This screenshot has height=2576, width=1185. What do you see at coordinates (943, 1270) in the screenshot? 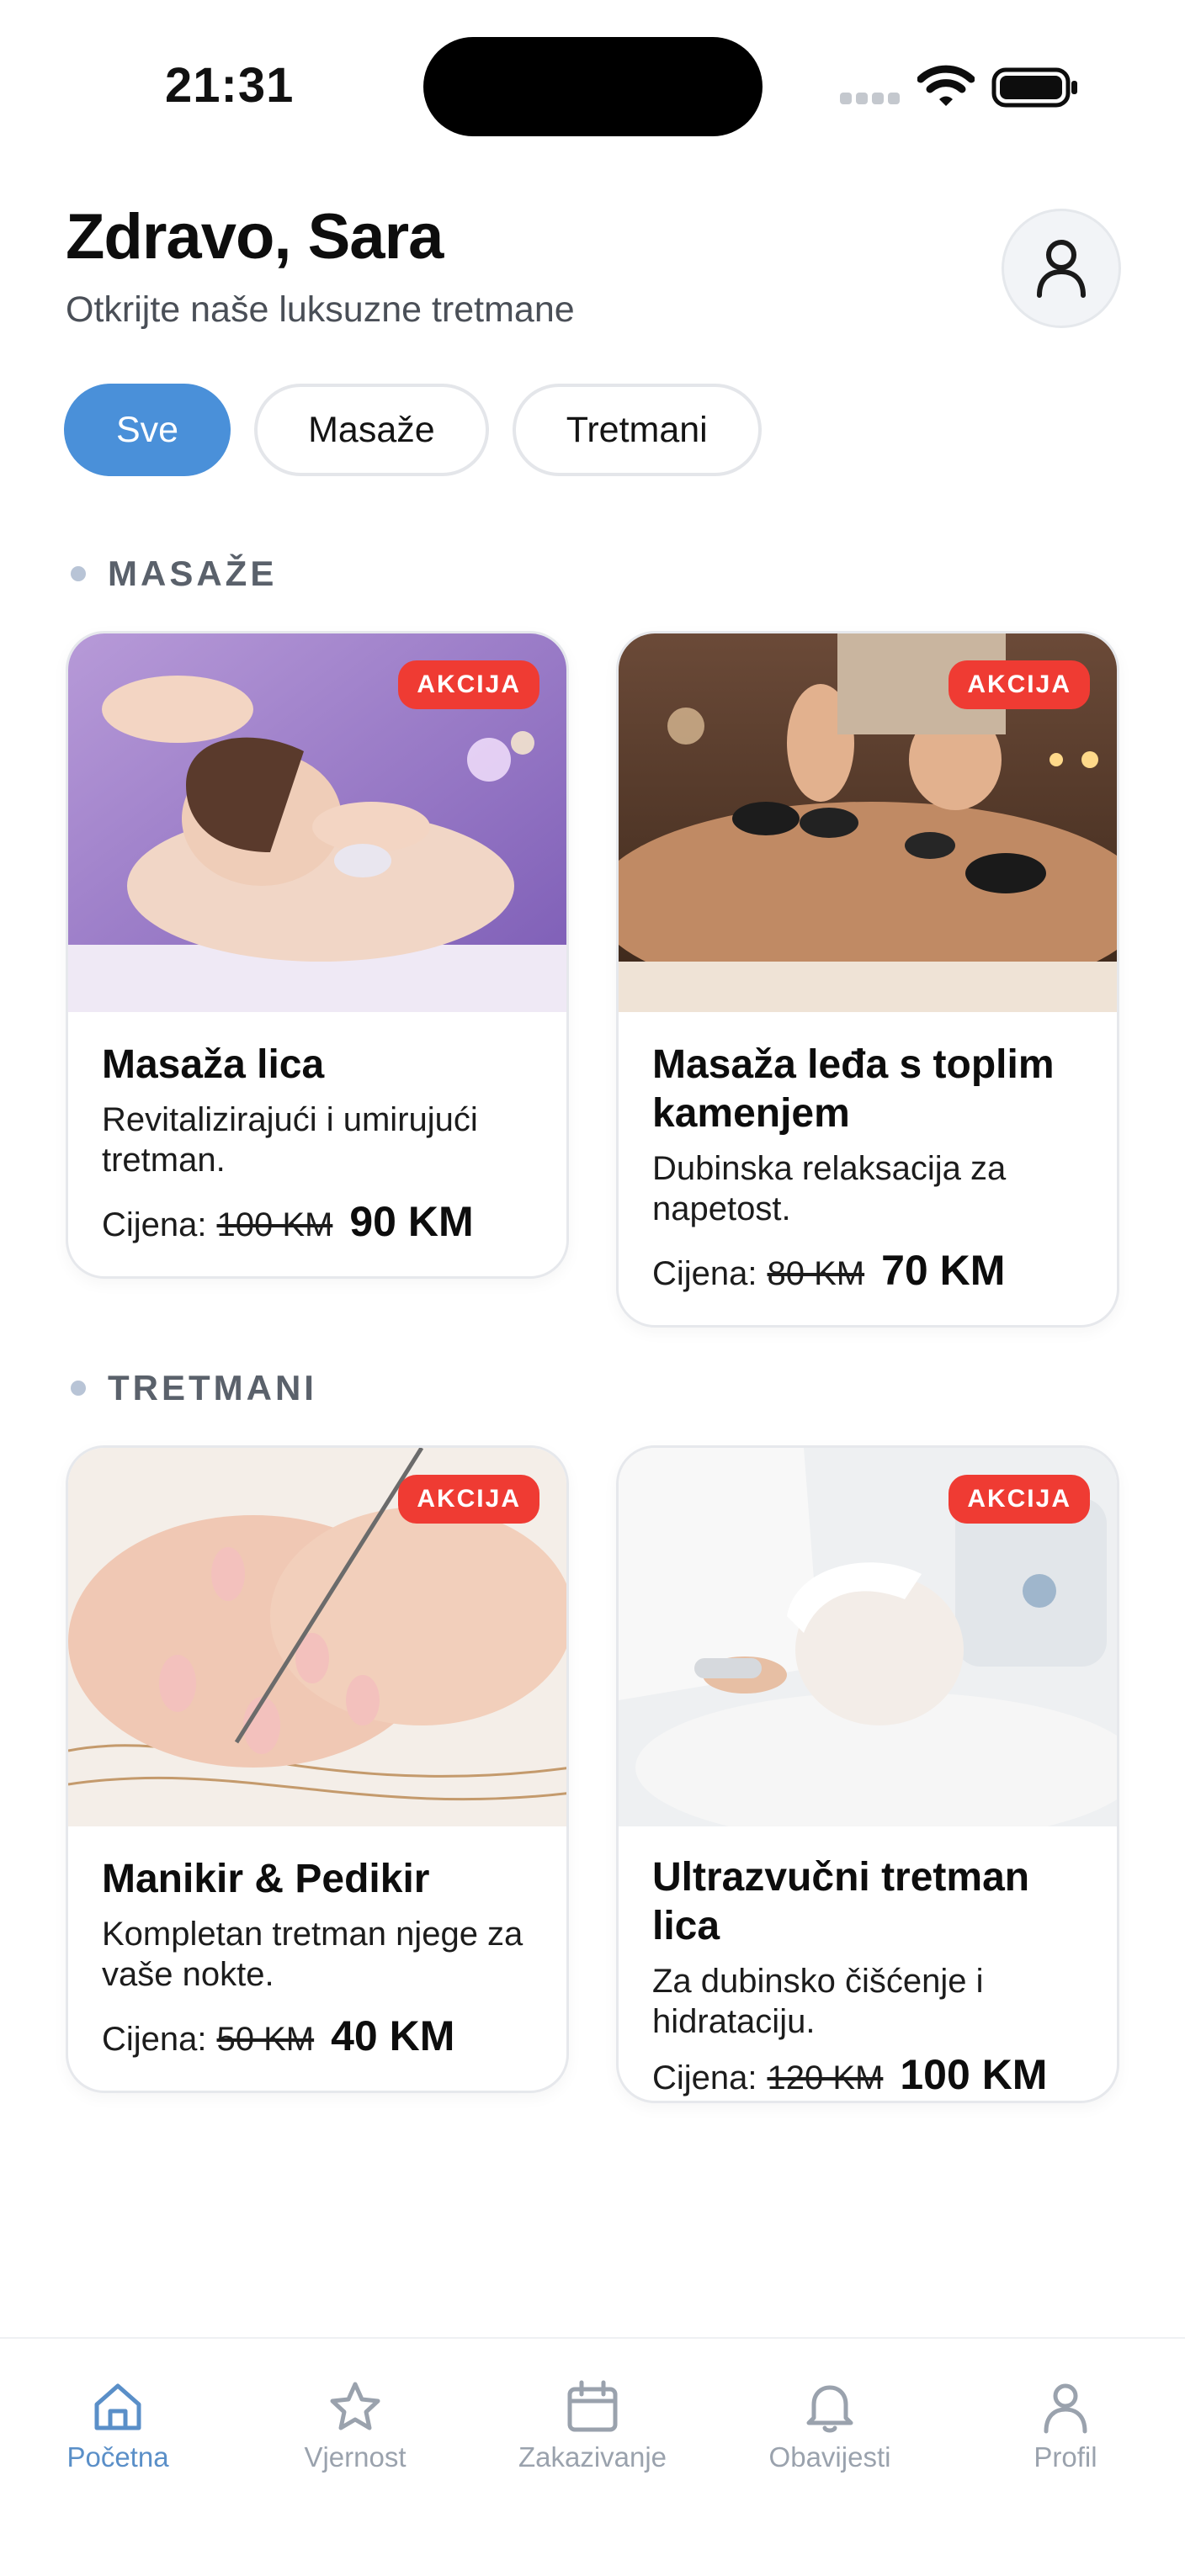
I see `new-price: 70 KM` at bounding box center [943, 1270].